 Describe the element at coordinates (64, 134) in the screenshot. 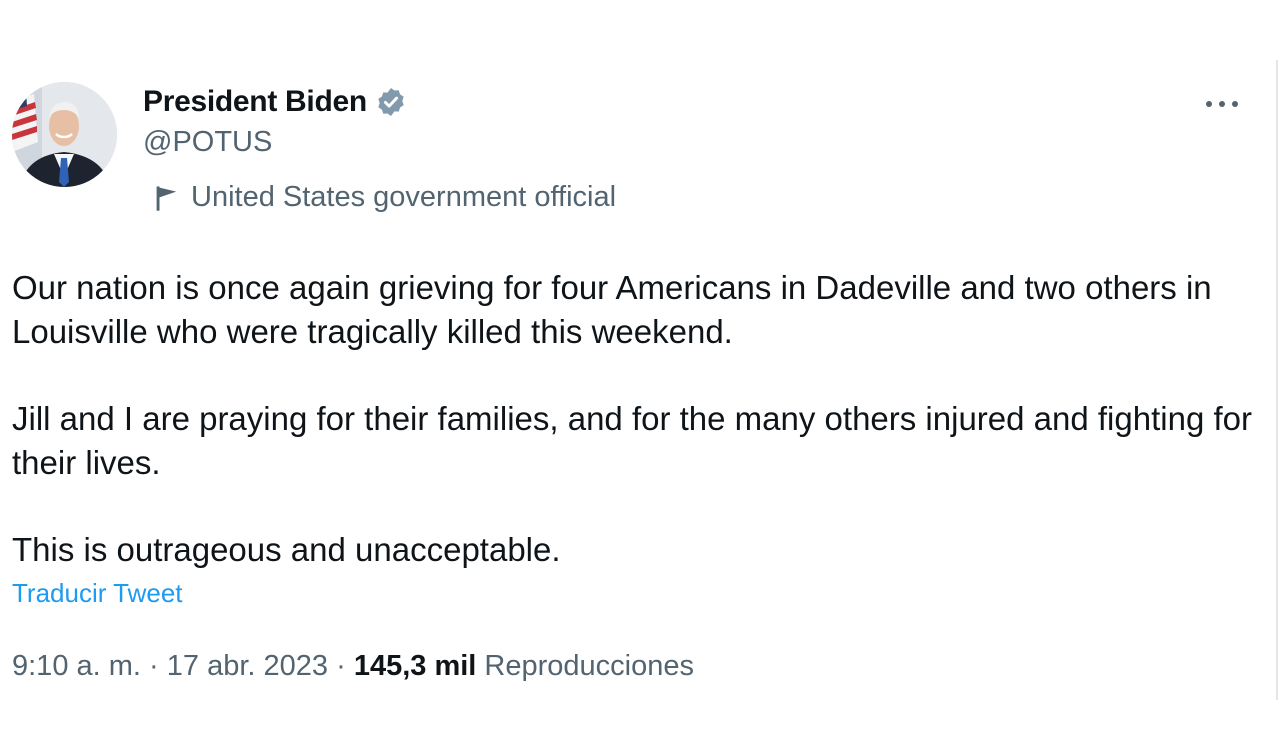

I see `avatar` at that location.